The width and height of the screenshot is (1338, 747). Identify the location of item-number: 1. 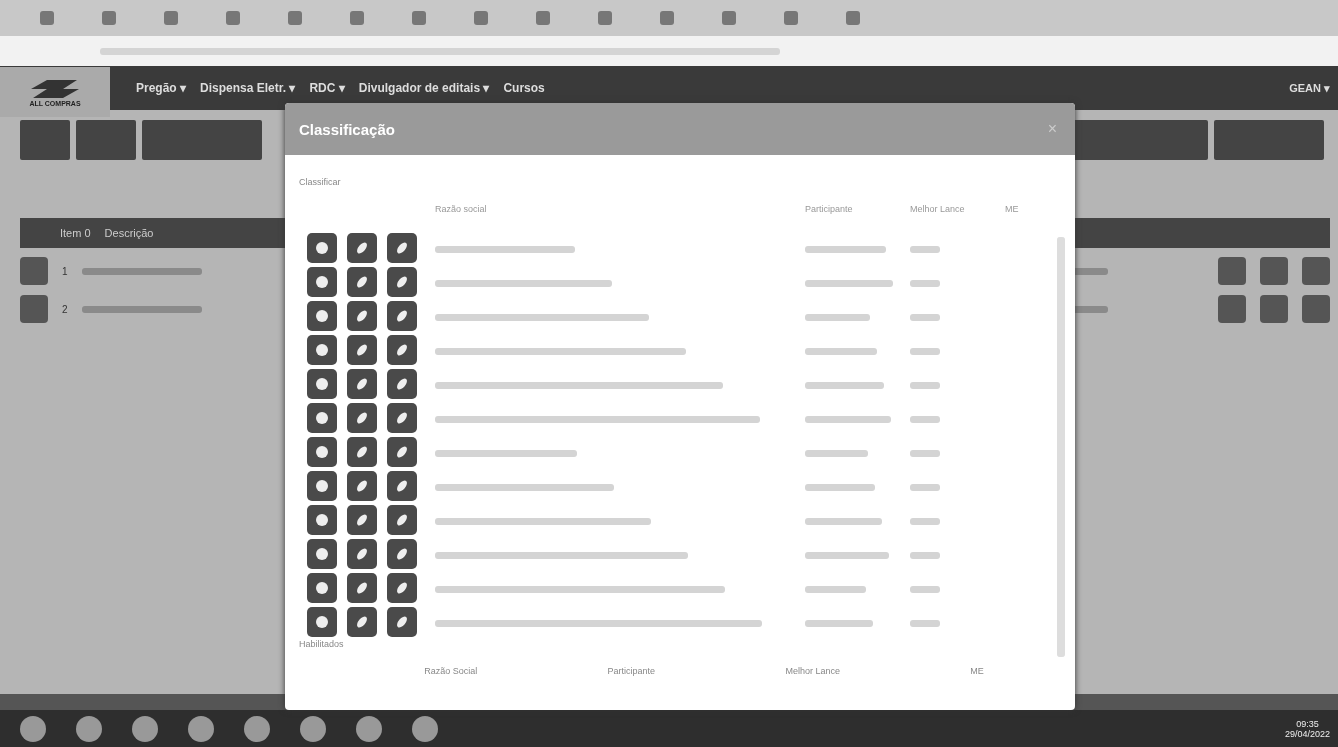
(65, 271).